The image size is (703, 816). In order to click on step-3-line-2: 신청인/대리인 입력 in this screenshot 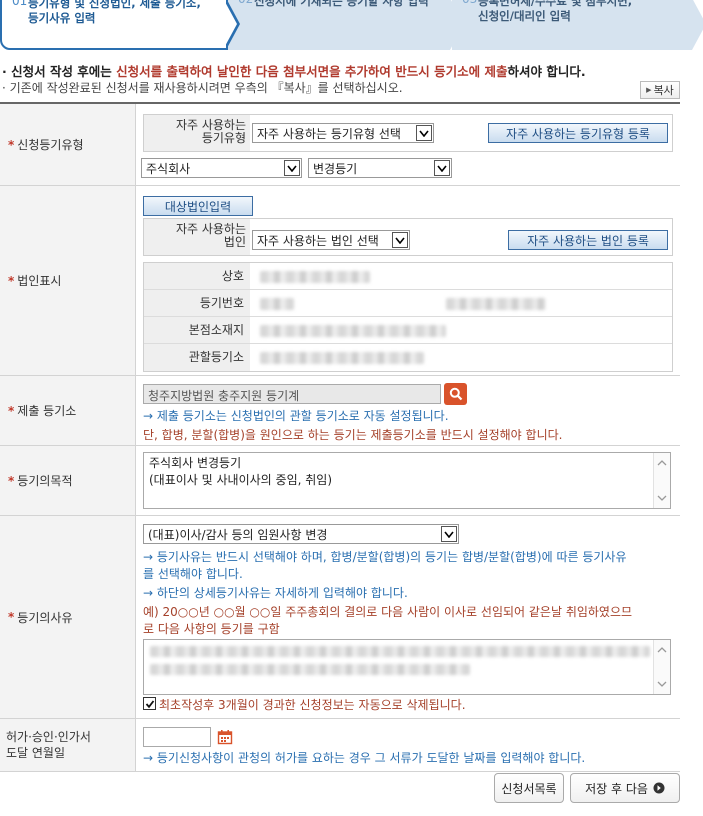, I will do `click(524, 16)`.